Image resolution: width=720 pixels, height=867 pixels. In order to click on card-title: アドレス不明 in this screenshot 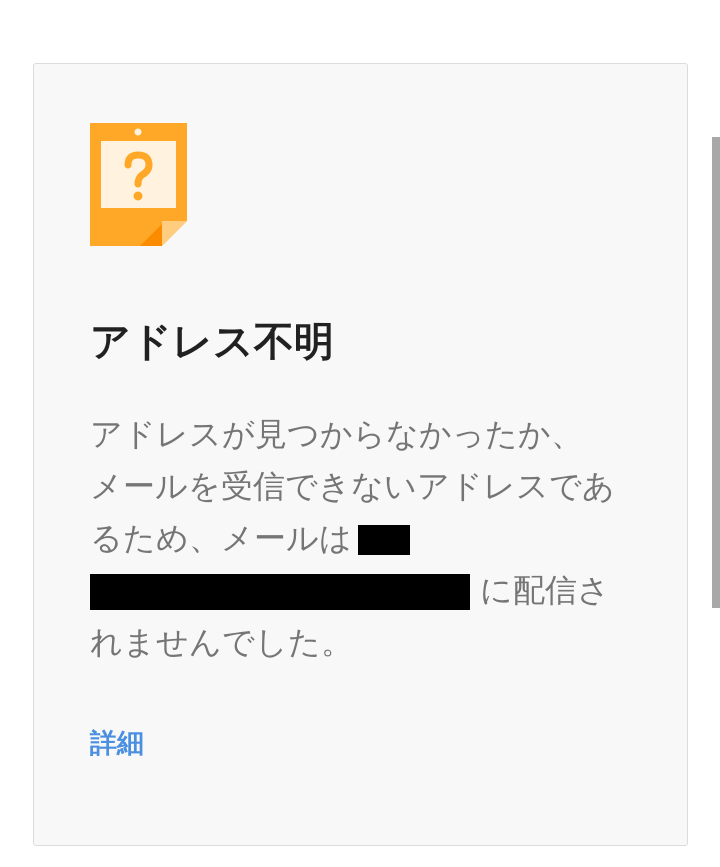, I will do `click(212, 342)`.